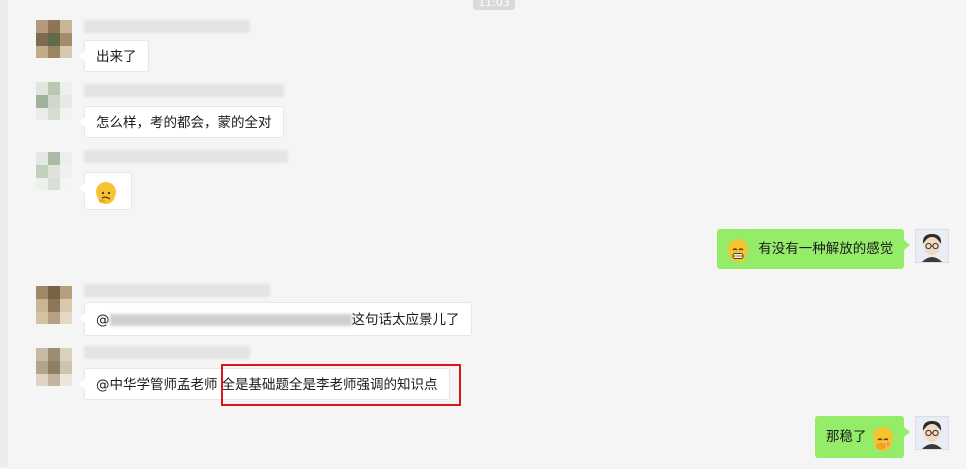  Describe the element at coordinates (157, 385) in the screenshot. I see `mention-prefix: @中华学管师孟老师` at that location.